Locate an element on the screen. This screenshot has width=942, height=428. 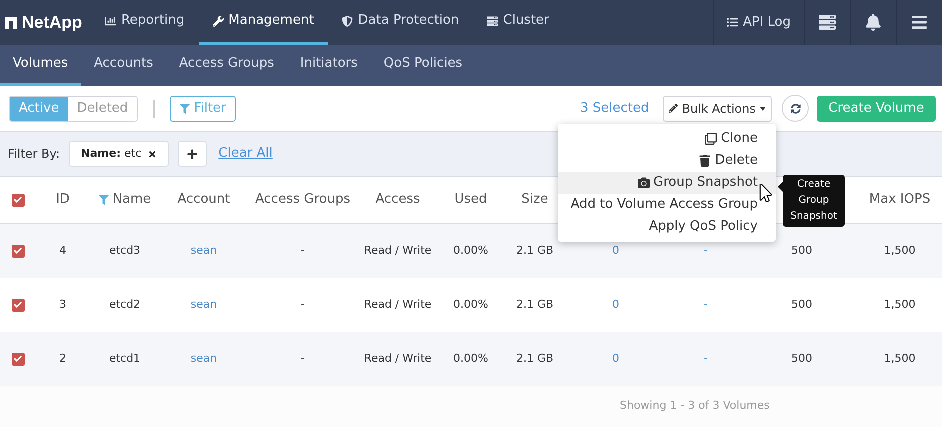
nav-tab: Reporting is located at coordinates (145, 22).